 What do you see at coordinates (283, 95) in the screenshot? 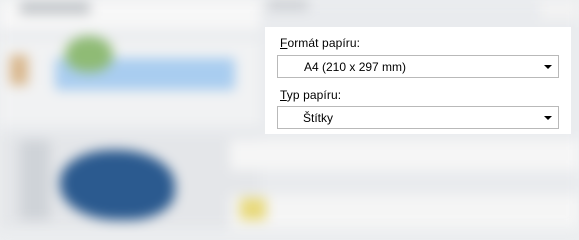
I see `paper-type-access-key: T` at bounding box center [283, 95].